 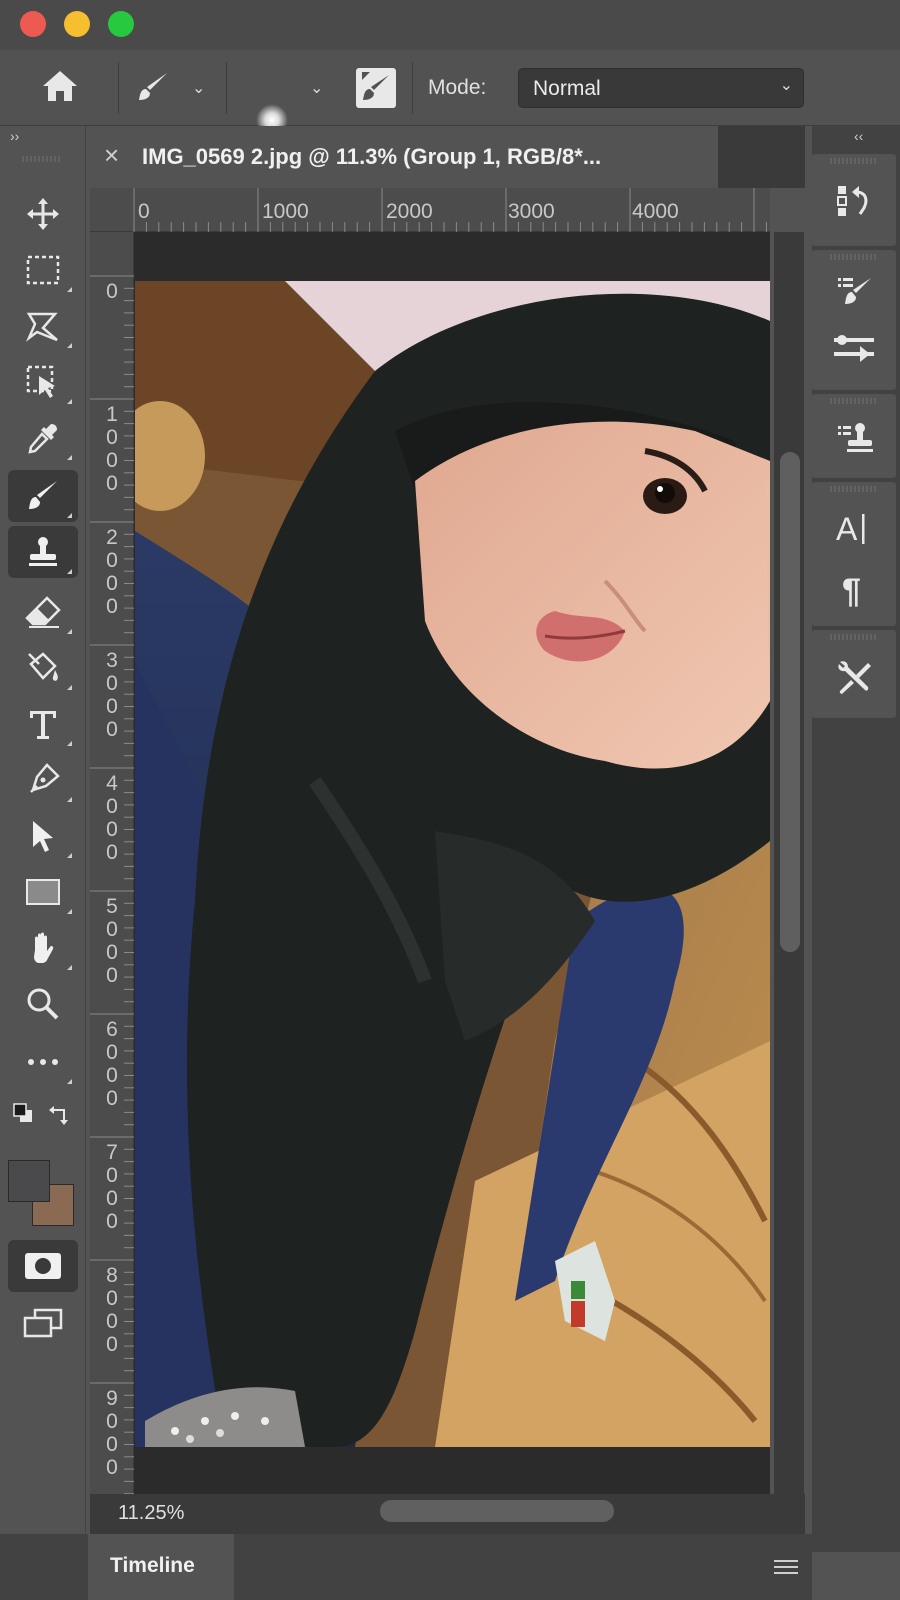 I want to click on panel-menu-button, so click(x=786, y=1569).